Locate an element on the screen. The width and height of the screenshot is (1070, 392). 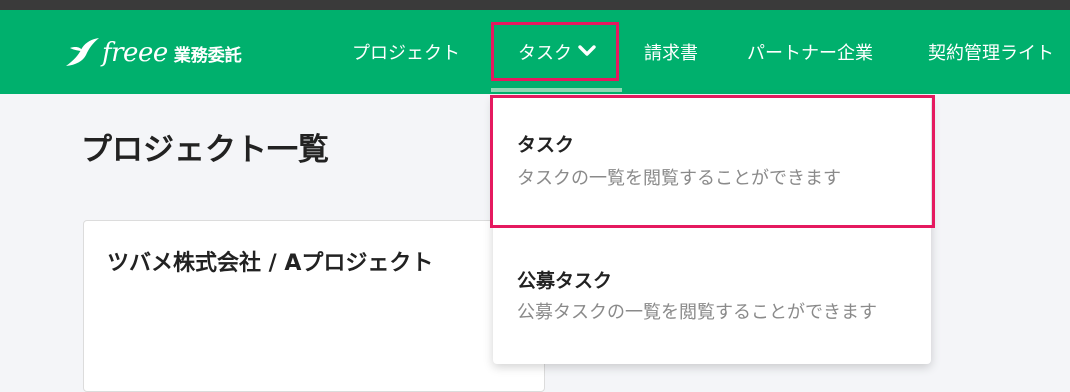
highlight-box-tasks-tab is located at coordinates (555, 51).